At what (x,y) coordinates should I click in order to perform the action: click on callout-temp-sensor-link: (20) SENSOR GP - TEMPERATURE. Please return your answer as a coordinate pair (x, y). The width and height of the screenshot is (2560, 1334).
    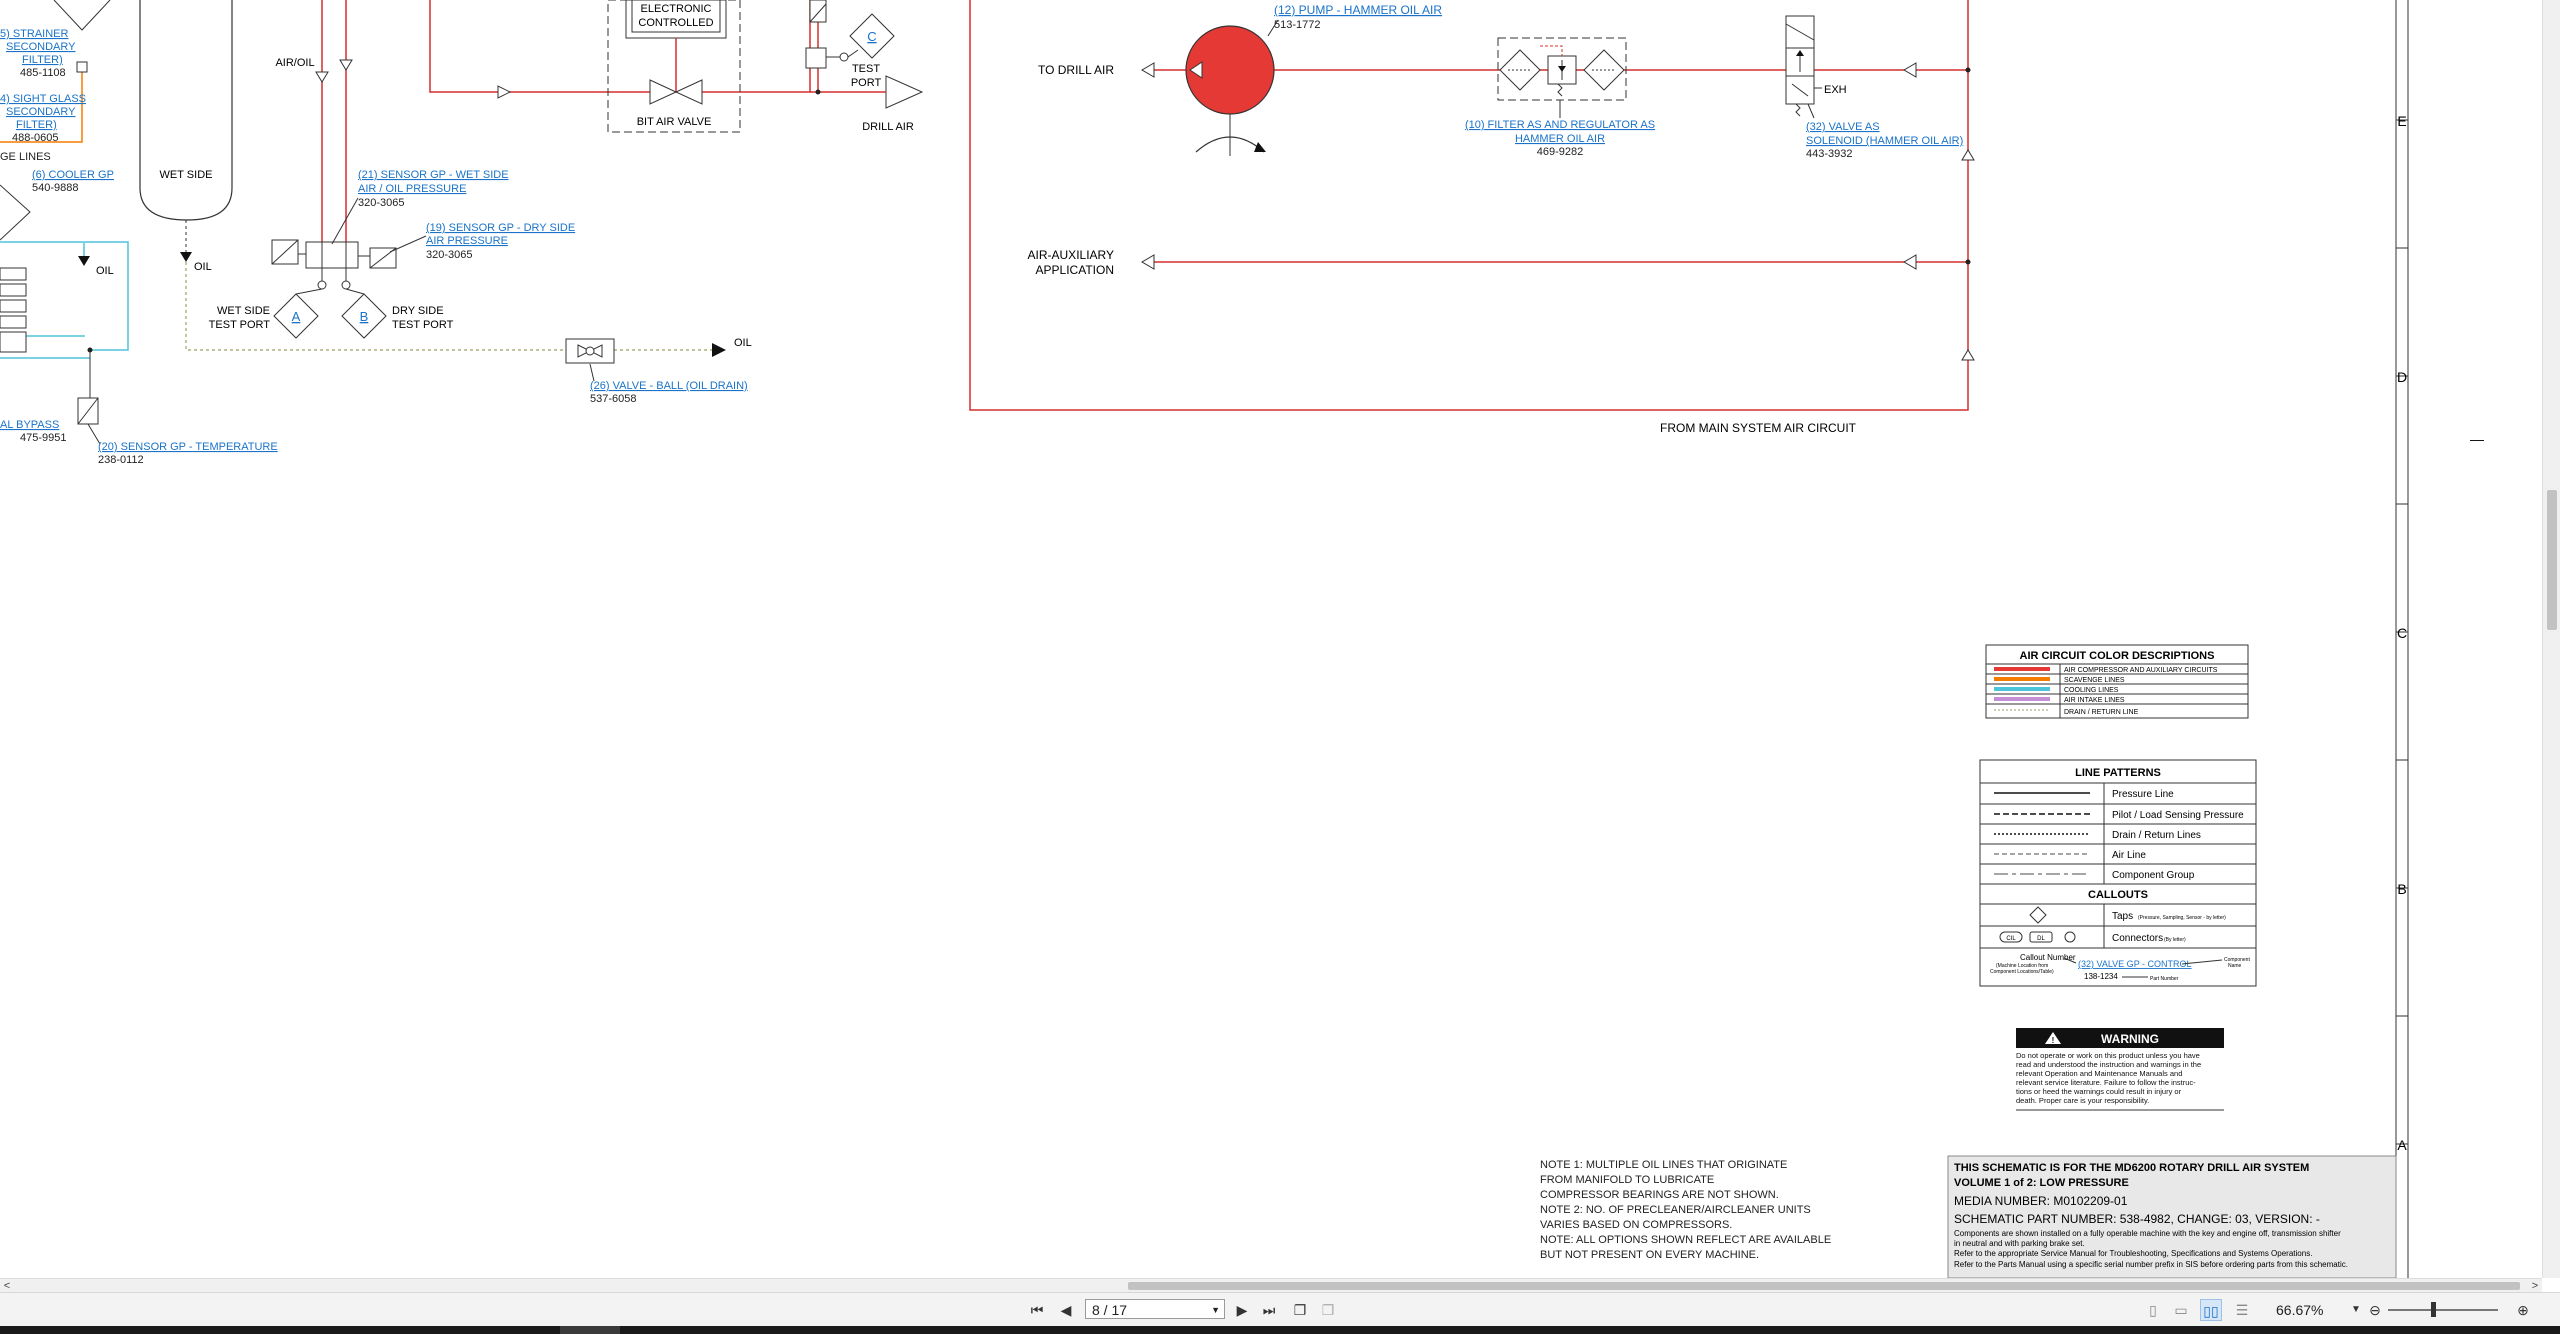
    Looking at the image, I should click on (188, 447).